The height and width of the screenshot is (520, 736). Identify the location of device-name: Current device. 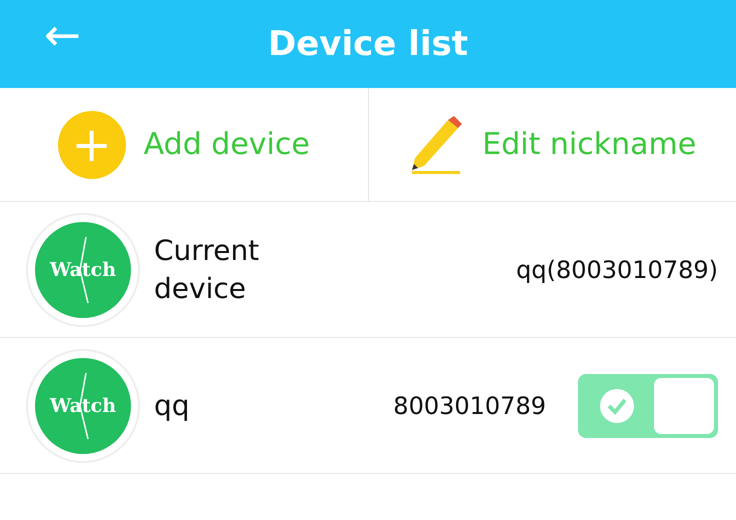
(207, 269).